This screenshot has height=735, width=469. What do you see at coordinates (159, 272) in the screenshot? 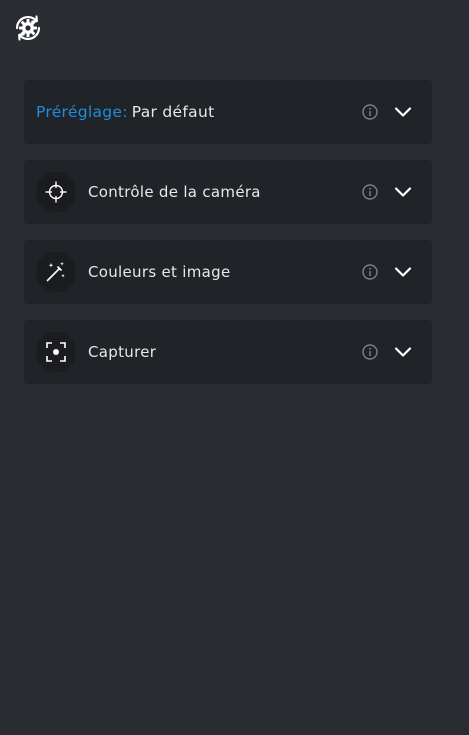
I see `colors-image-label: Couleurs et image` at bounding box center [159, 272].